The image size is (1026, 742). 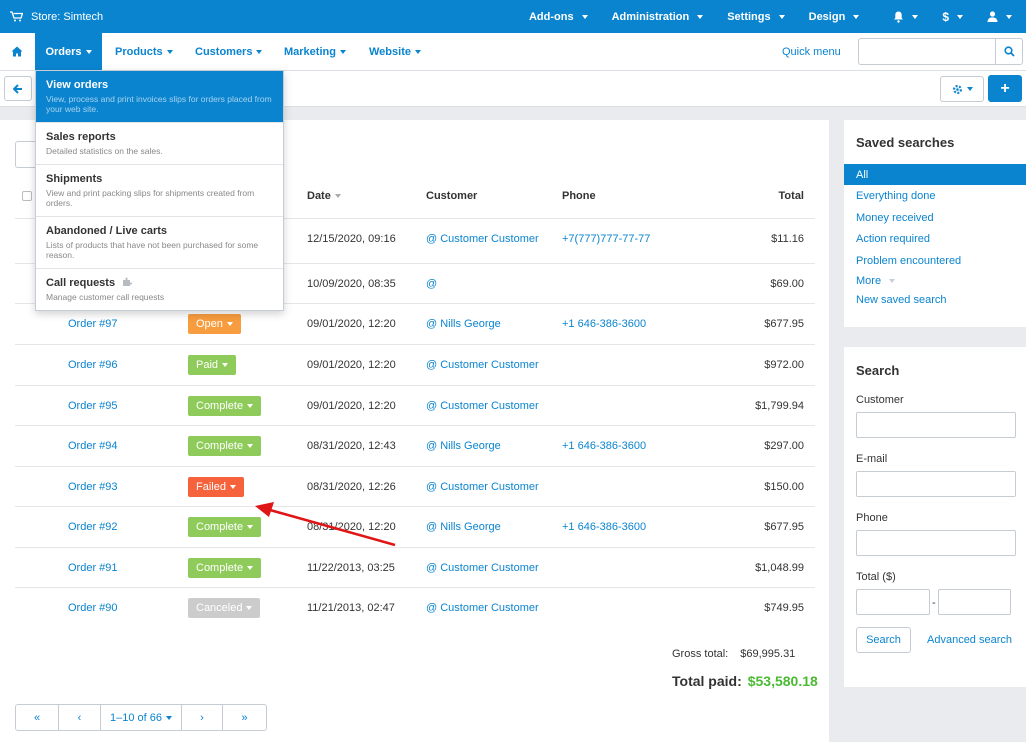 I want to click on gross-total-value: $69,995.31, so click(x=768, y=654).